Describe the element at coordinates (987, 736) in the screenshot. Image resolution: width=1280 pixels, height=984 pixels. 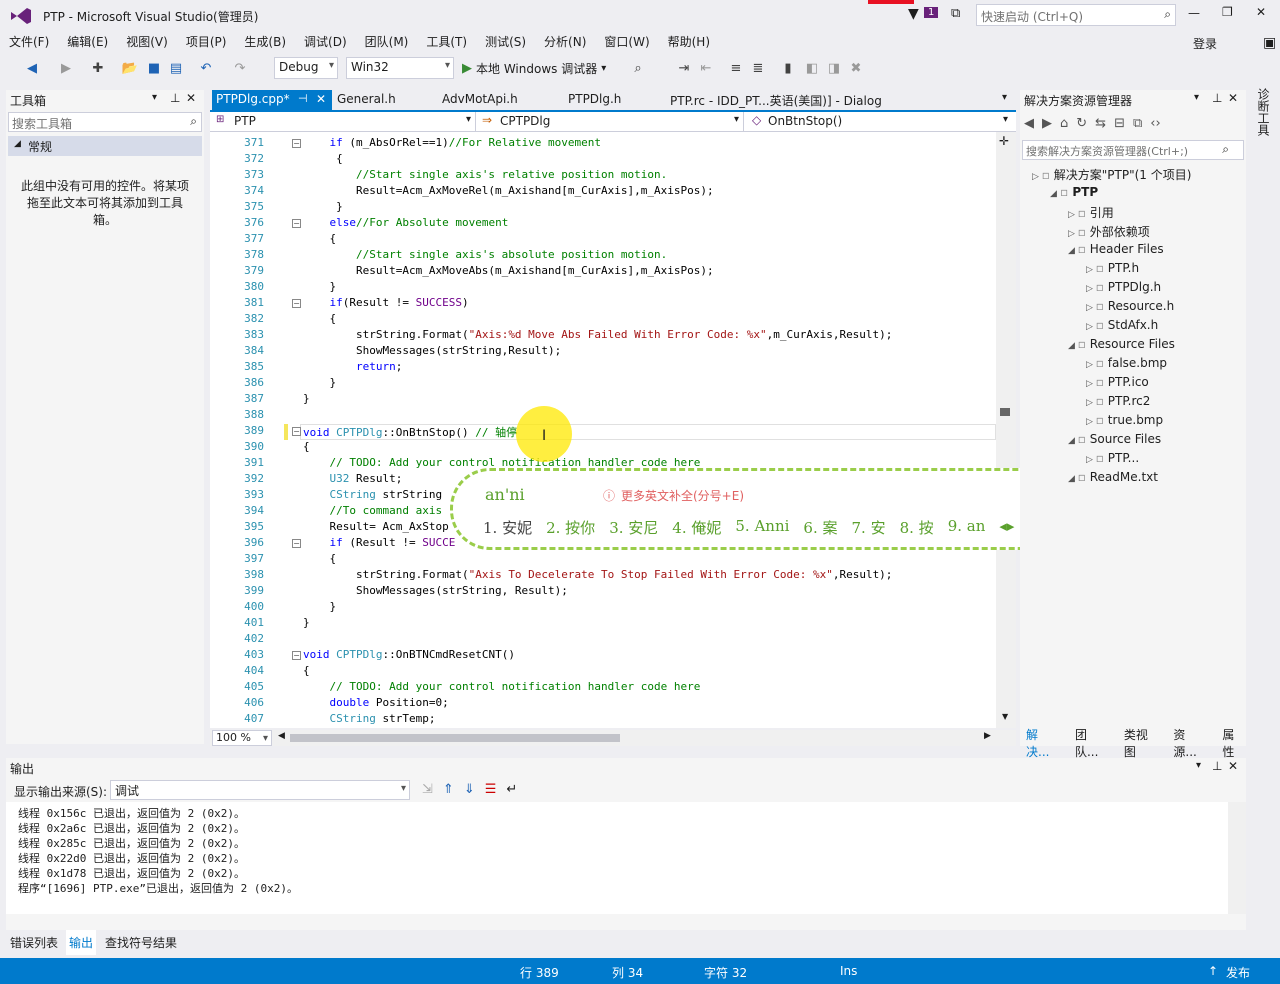
I see `scroll-right-icon: ▶` at that location.